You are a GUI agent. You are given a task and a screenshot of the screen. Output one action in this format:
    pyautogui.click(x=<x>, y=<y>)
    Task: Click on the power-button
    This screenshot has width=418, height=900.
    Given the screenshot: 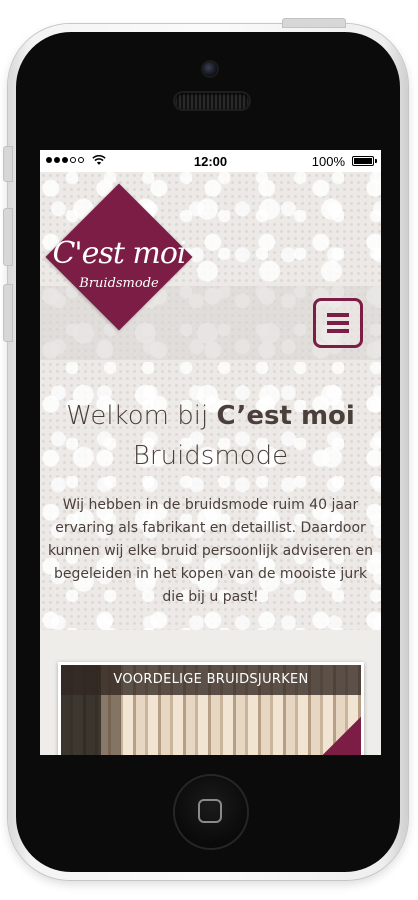 What is the action you would take?
    pyautogui.click(x=314, y=23)
    